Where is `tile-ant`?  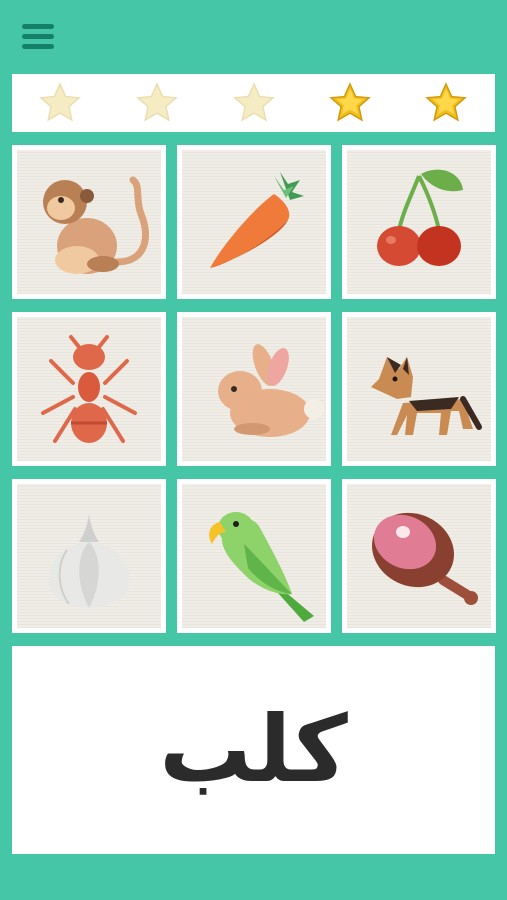
tile-ant is located at coordinates (89, 389).